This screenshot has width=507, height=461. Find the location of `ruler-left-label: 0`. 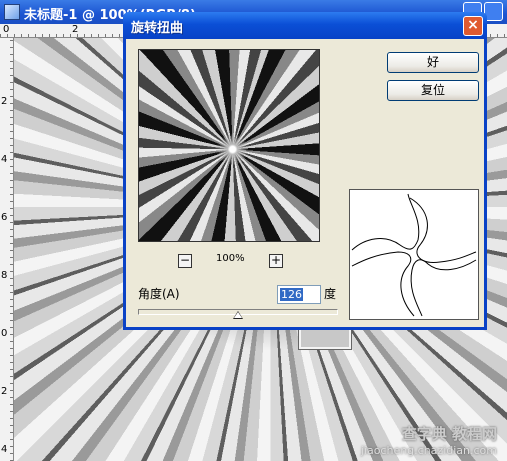

ruler-left-label: 0 is located at coordinates (4, 333).